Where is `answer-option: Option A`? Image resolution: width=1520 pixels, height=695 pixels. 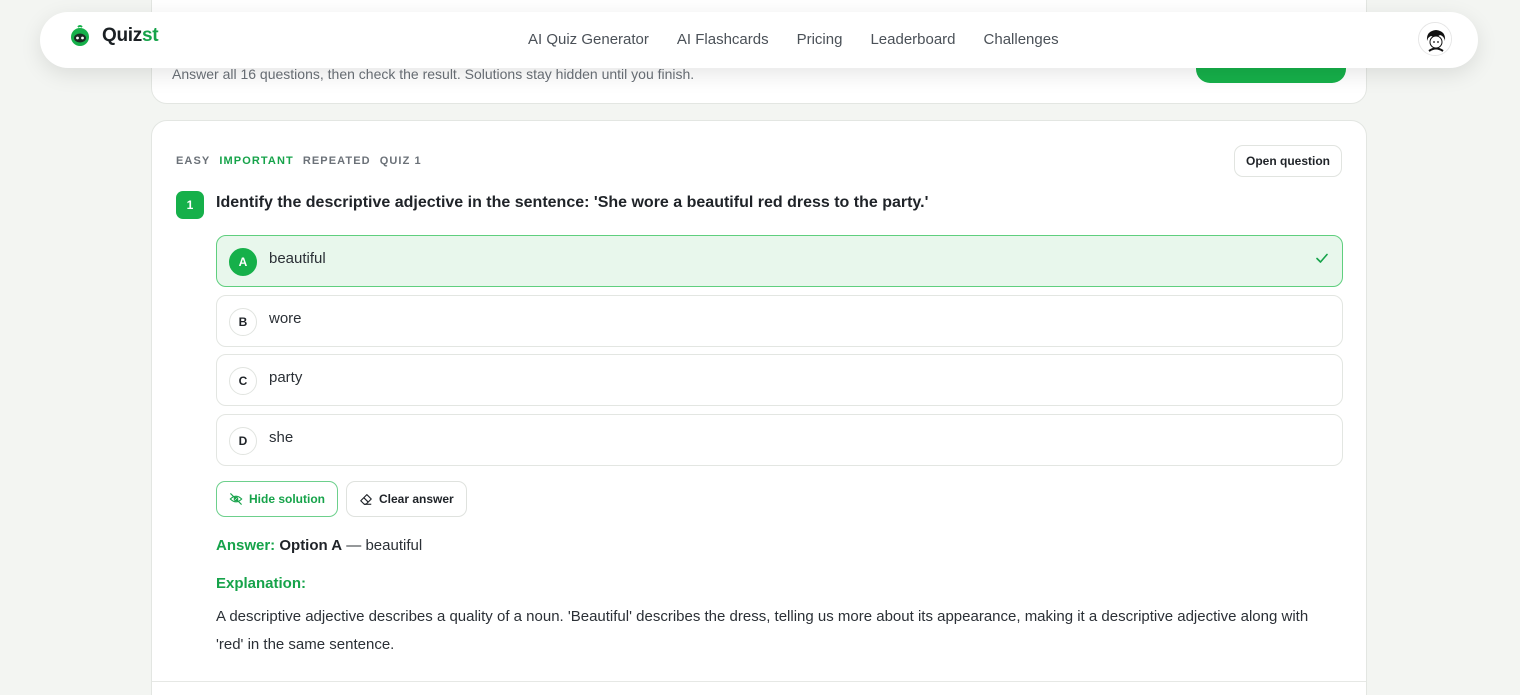
answer-option: Option A is located at coordinates (311, 545).